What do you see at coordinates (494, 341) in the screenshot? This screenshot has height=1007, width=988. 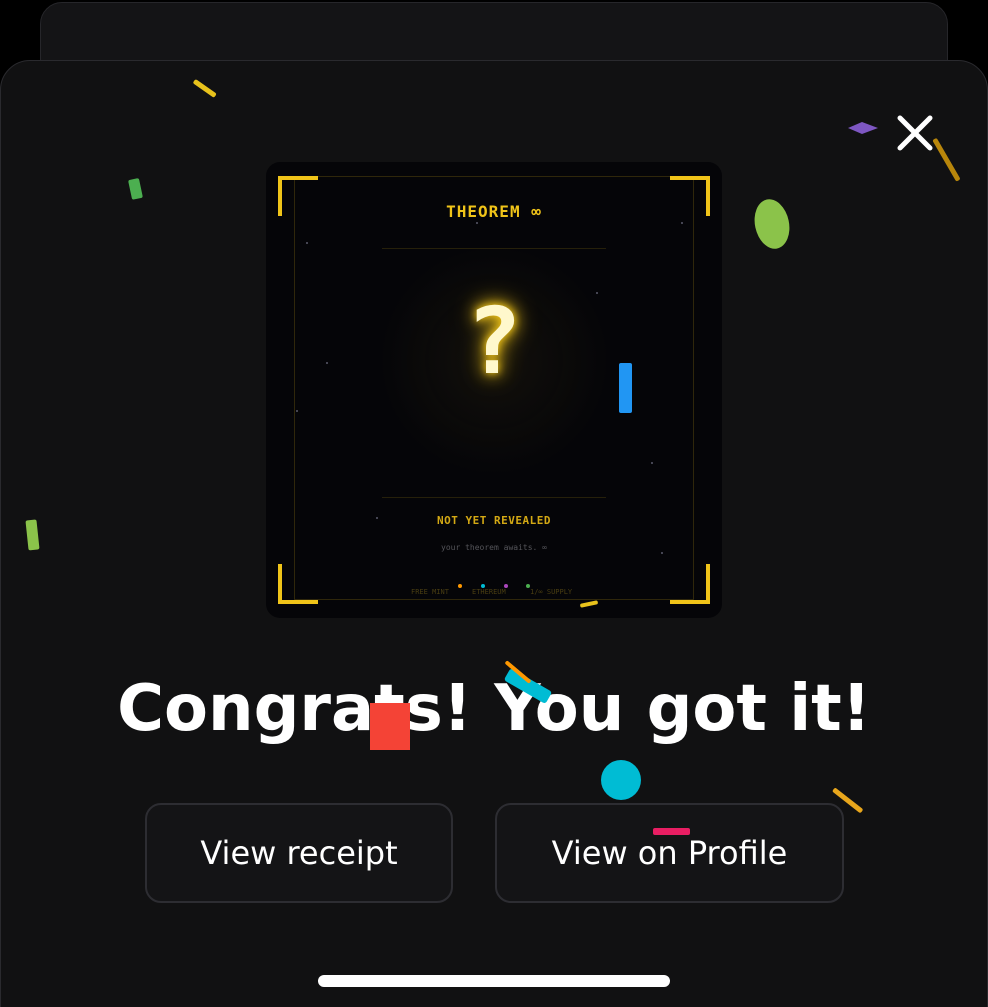 I see `mystery-symbol: ?` at bounding box center [494, 341].